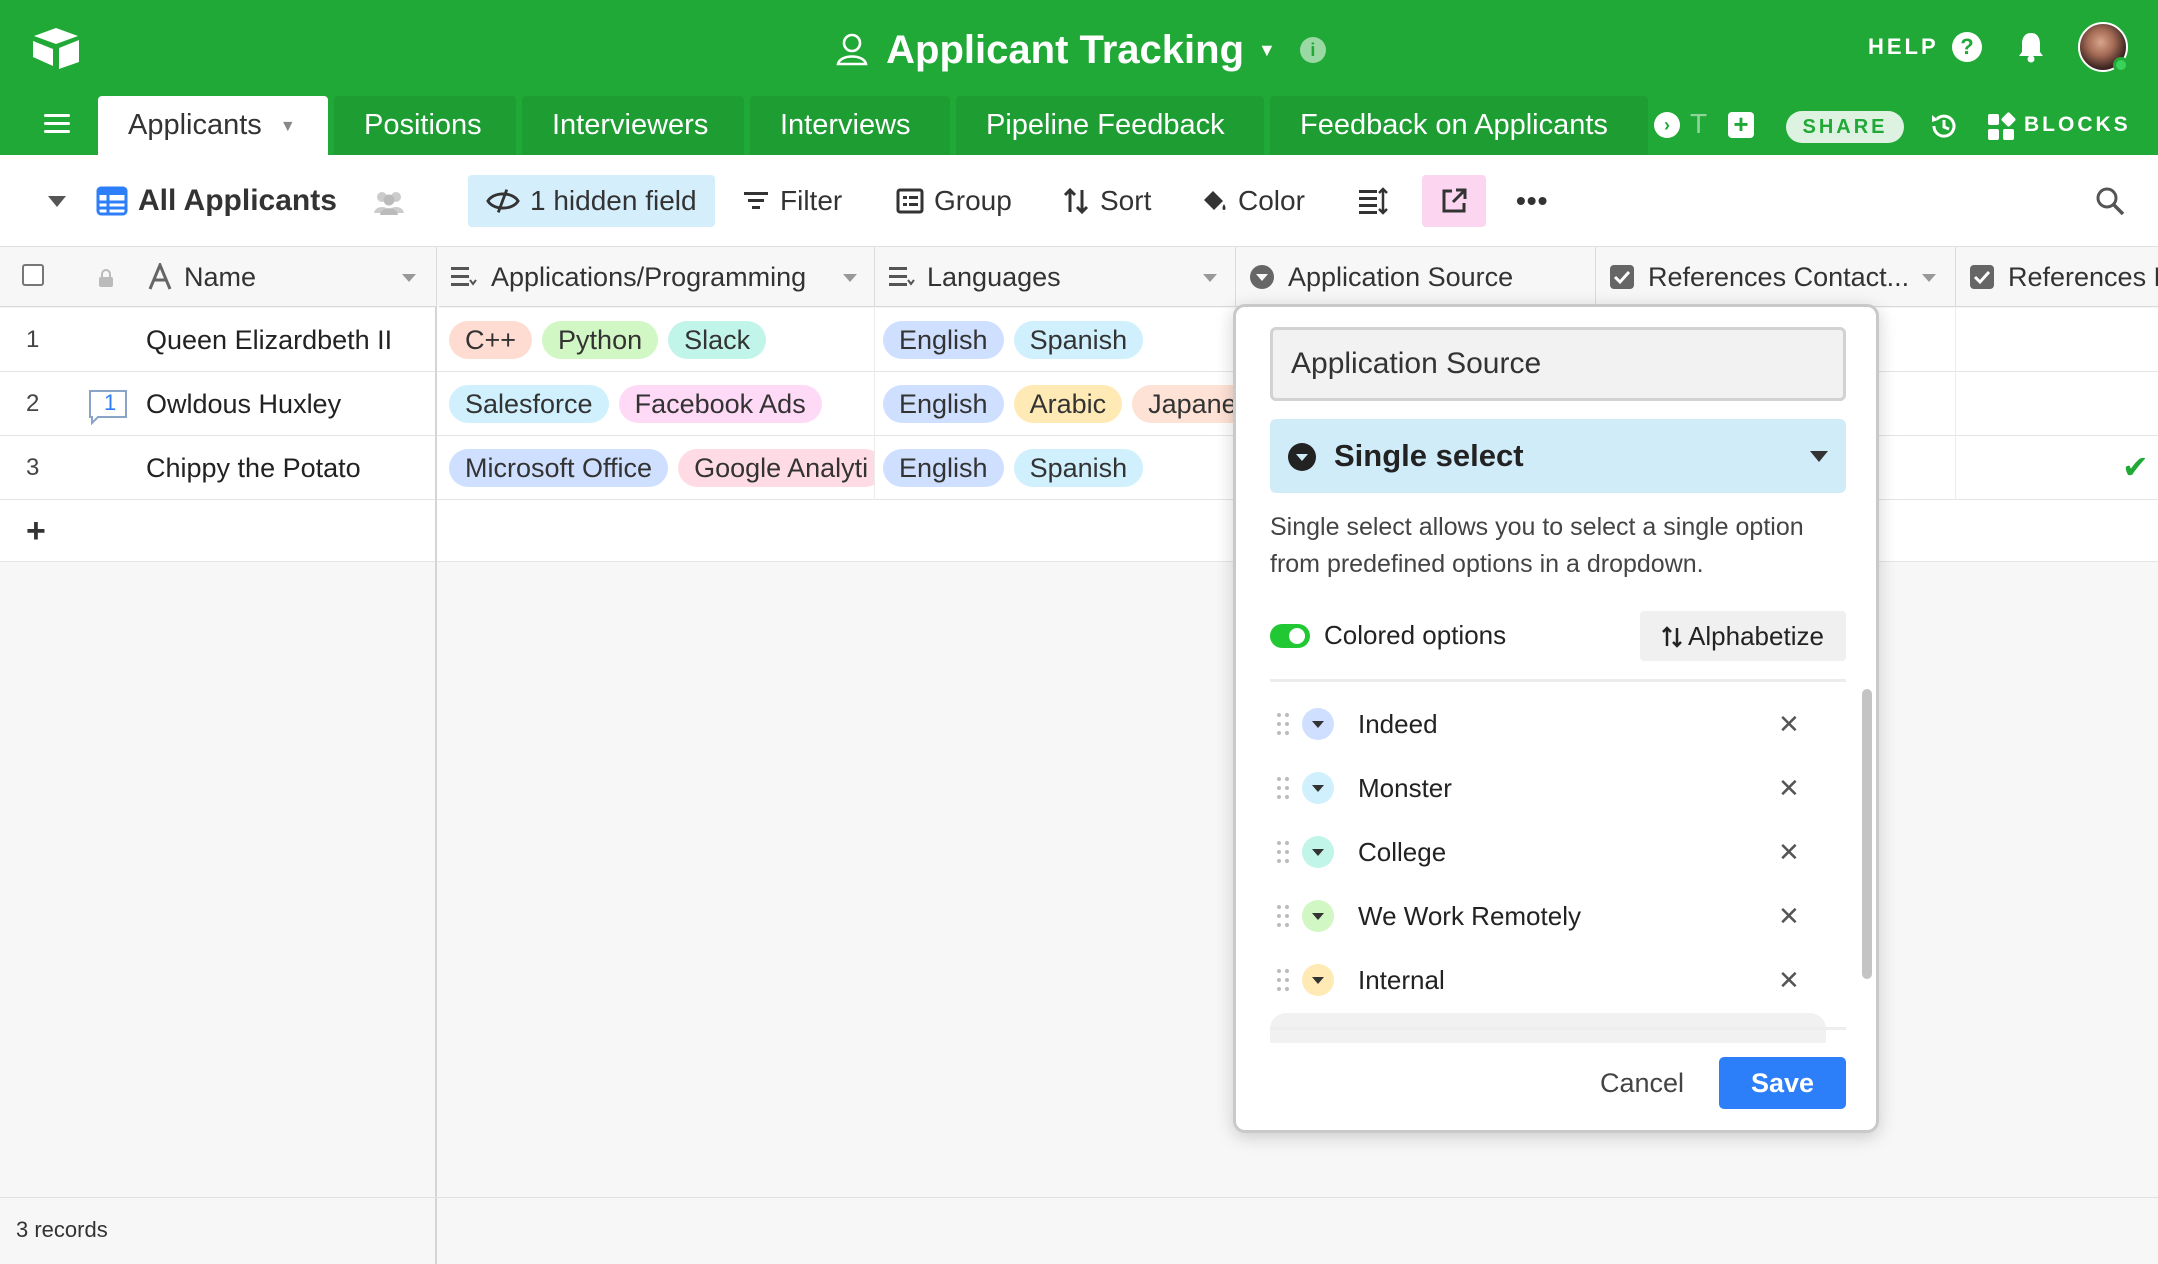 The height and width of the screenshot is (1264, 2158). What do you see at coordinates (1550, 788) in the screenshot?
I see `select-option: Monster ✕` at bounding box center [1550, 788].